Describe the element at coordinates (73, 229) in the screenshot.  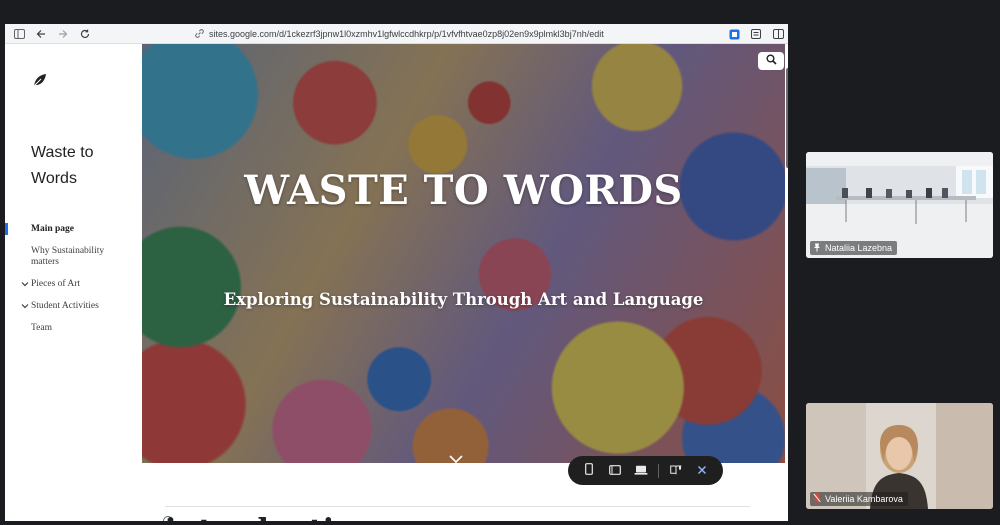
I see `nav-item-main-page: Main page` at that location.